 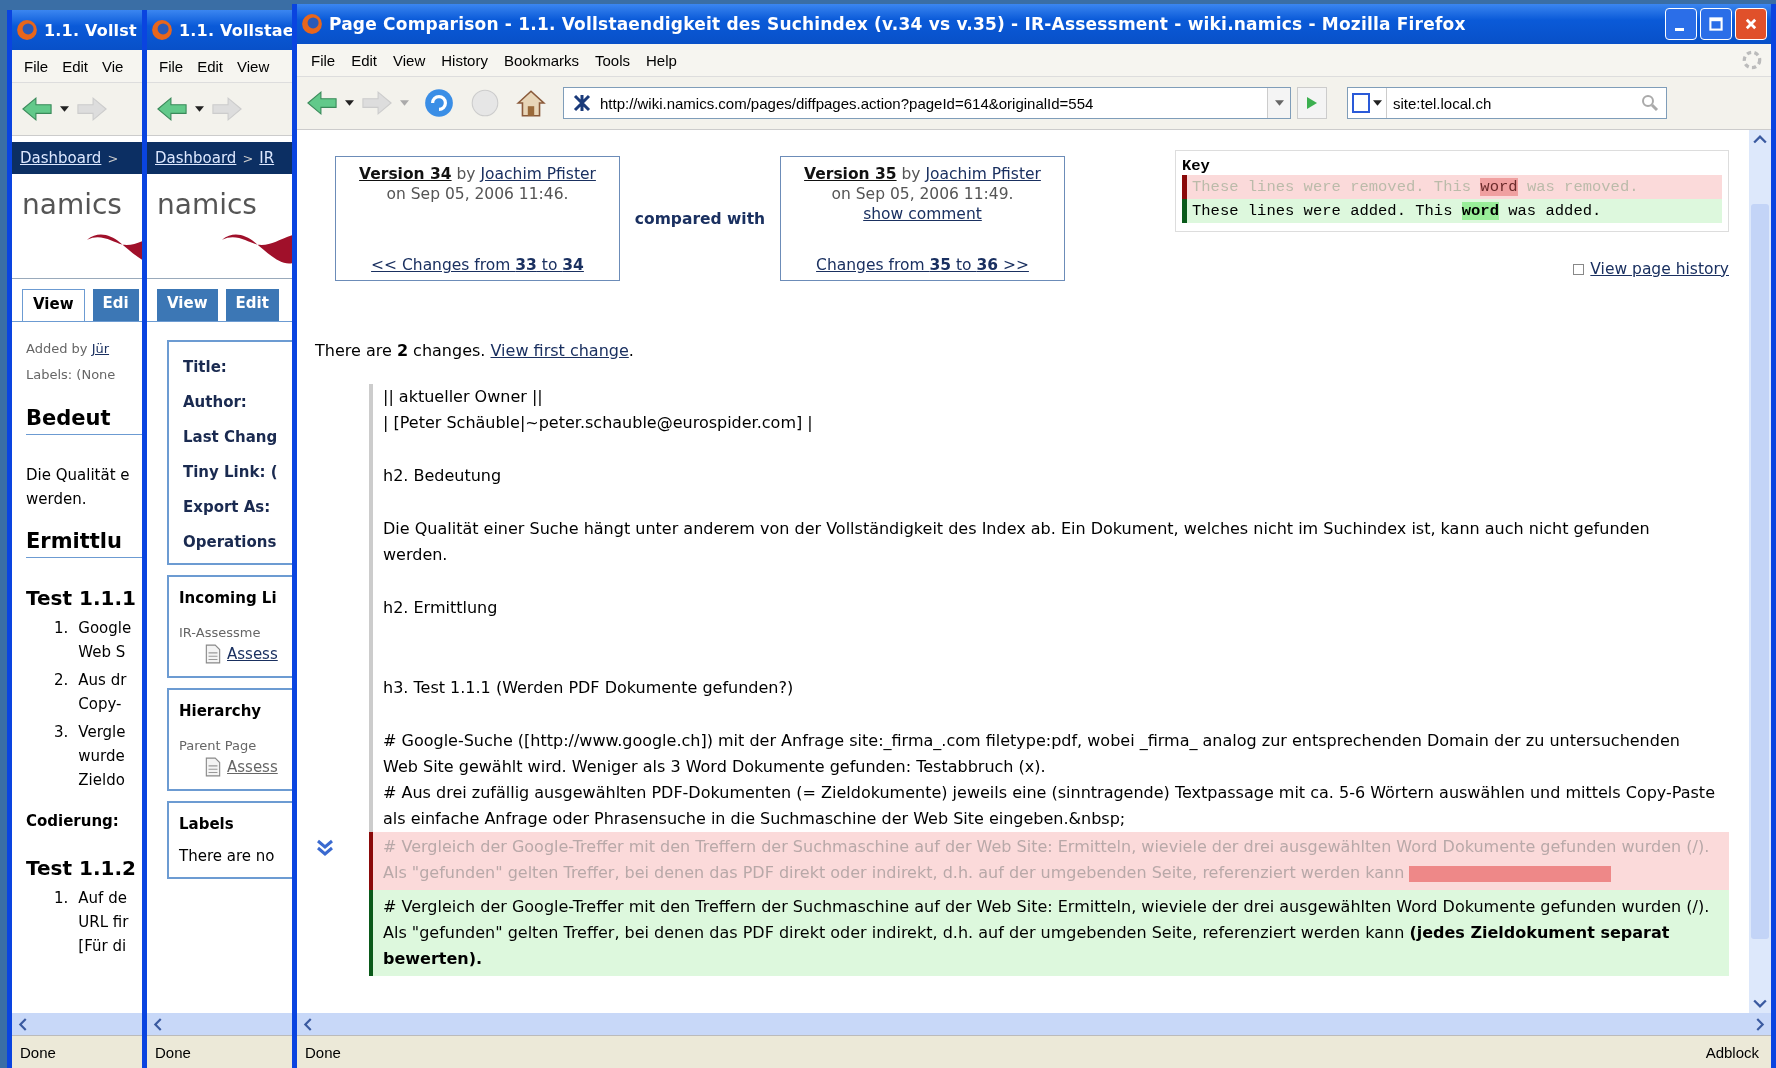 I want to click on field-label: Last Chang, so click(x=231, y=437).